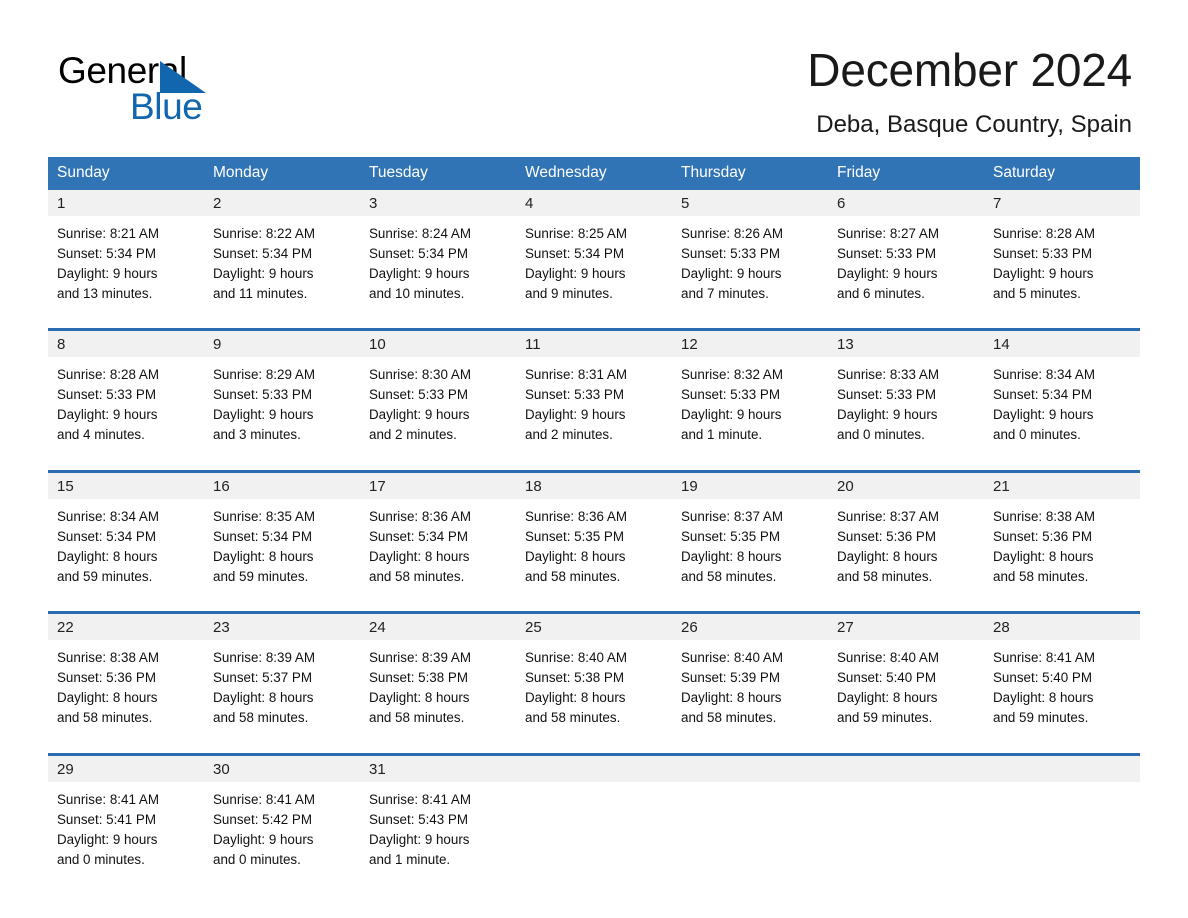 This screenshot has height=918, width=1188. I want to click on day-detail-daylight-2: and 5 minutes., so click(1037, 293).